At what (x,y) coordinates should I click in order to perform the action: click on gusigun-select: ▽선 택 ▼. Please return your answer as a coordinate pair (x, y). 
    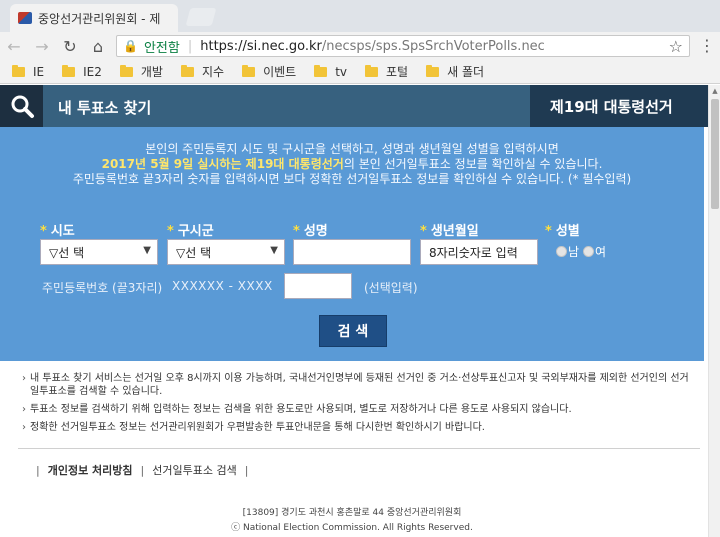
    Looking at the image, I should click on (226, 252).